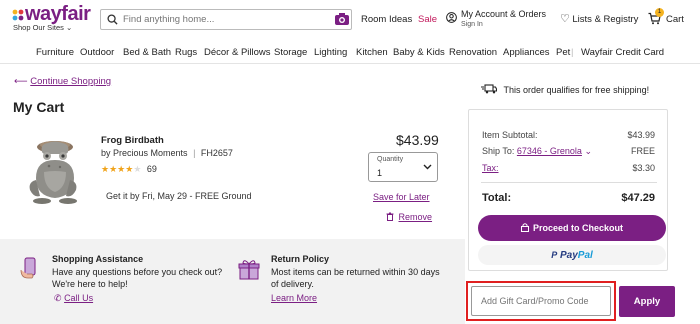 The height and width of the screenshot is (324, 700). What do you see at coordinates (490, 168) in the screenshot?
I see `tax-link: Tax:` at bounding box center [490, 168].